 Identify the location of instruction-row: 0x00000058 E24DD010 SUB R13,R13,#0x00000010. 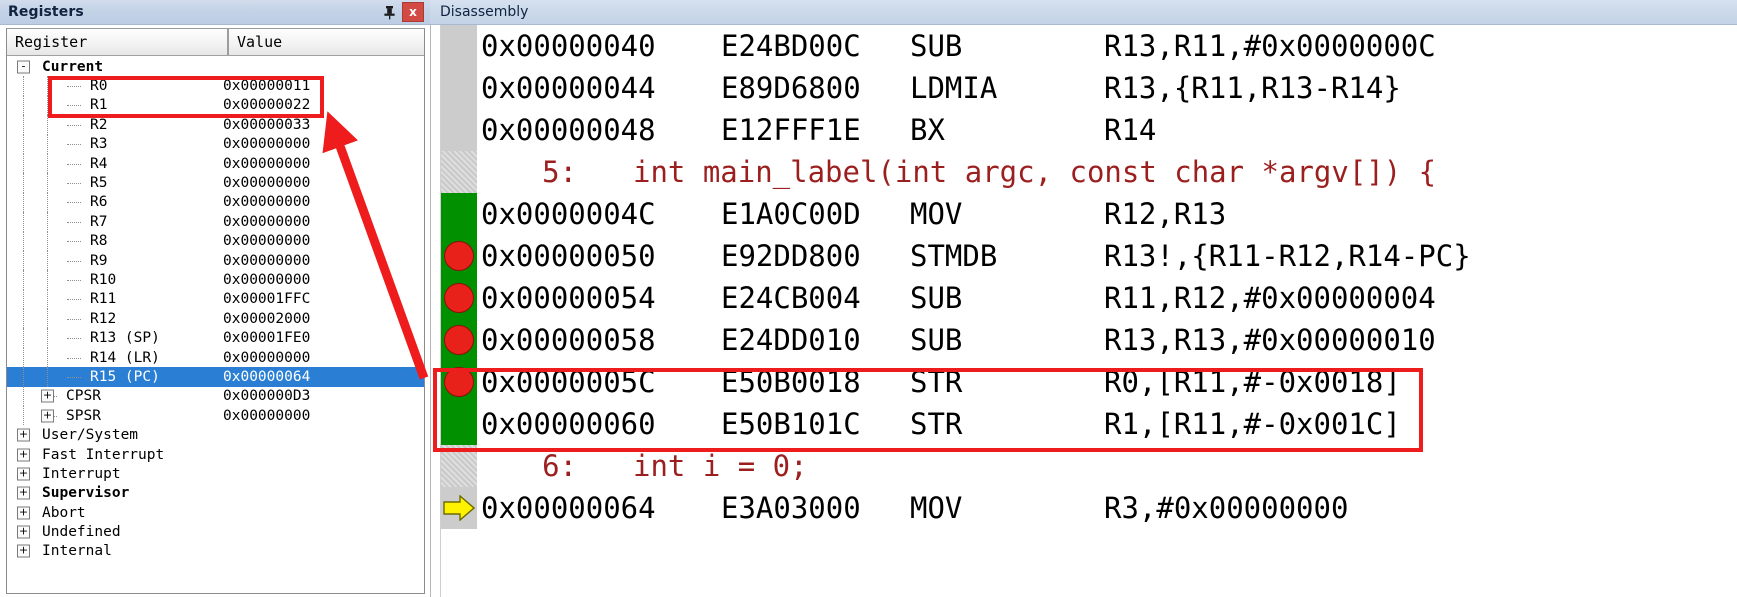
(1089, 340).